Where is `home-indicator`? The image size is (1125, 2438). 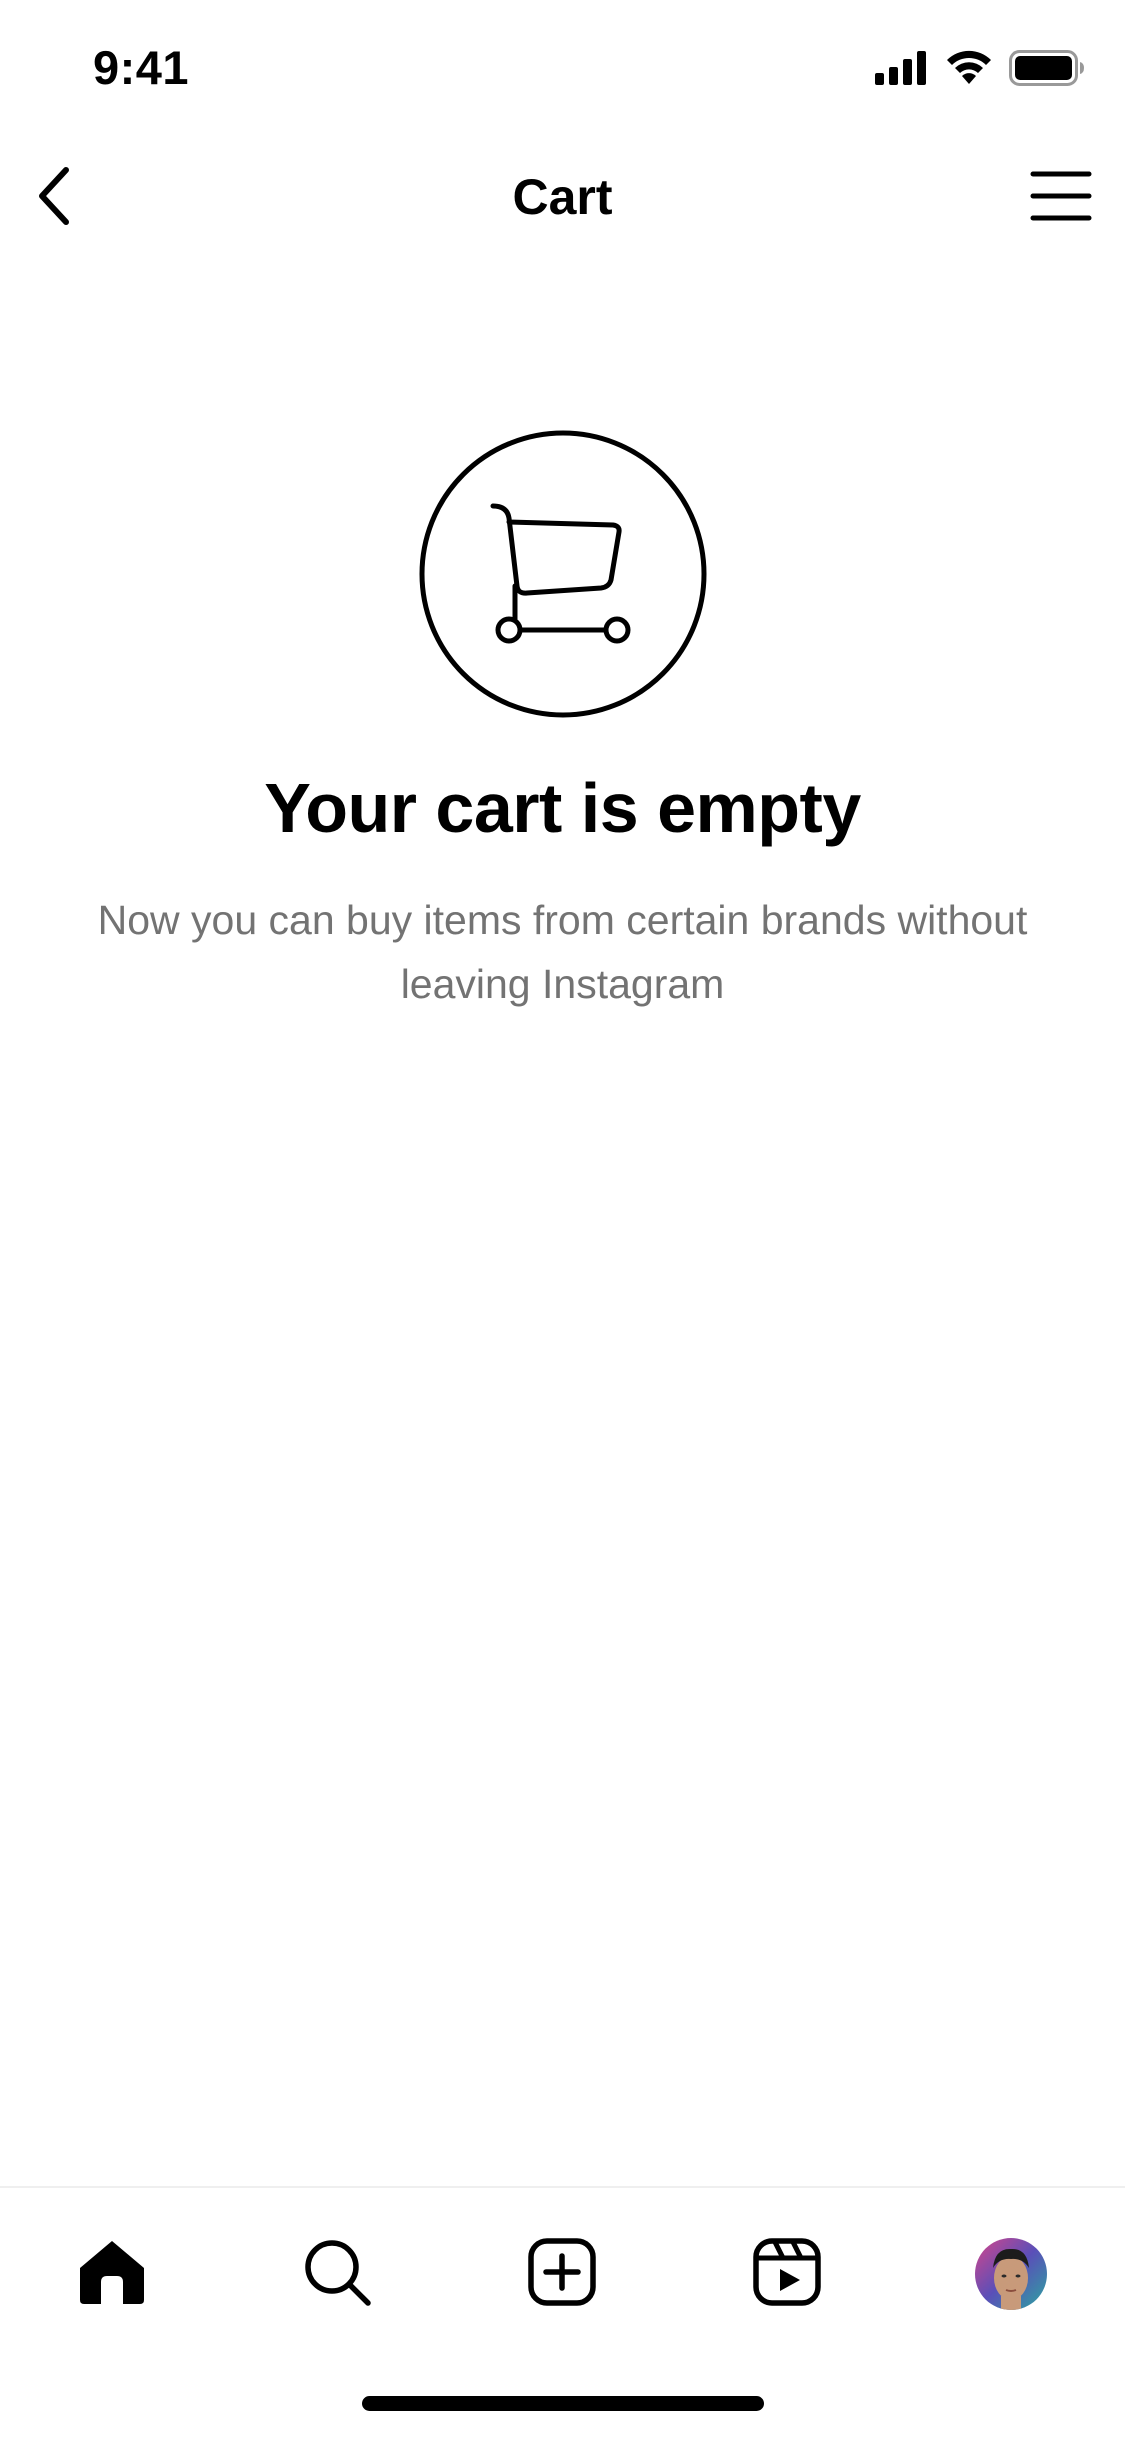 home-indicator is located at coordinates (563, 2403).